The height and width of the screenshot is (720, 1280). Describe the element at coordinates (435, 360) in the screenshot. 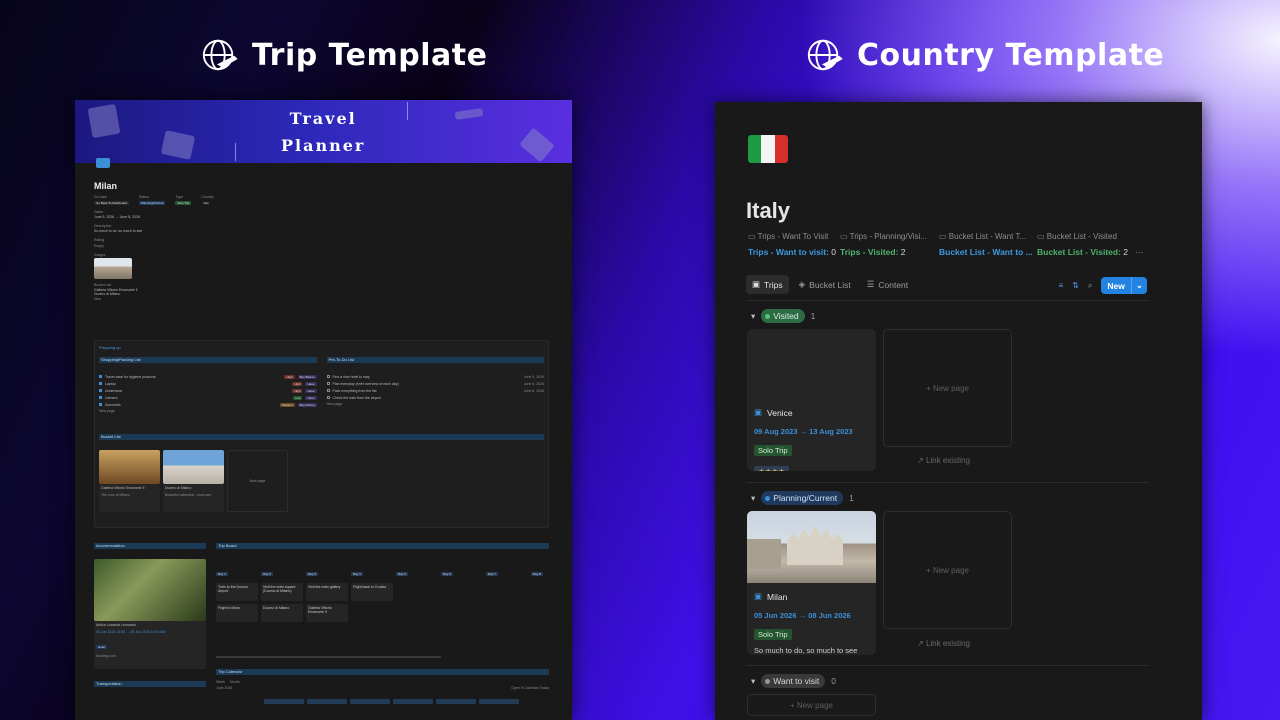

I see `todo-list-header: Pre-To-Do List` at that location.